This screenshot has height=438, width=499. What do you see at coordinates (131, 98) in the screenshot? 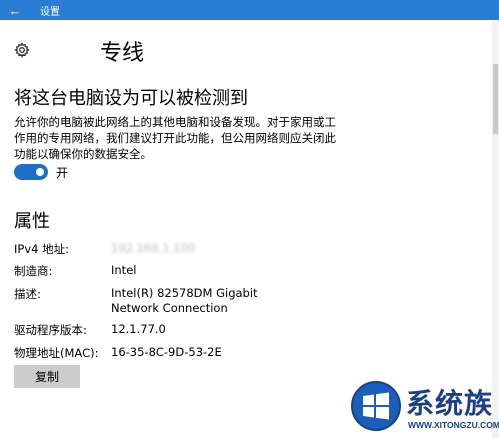
I see `discoverable-heading: 将这台电脑设为可以被检测到` at bounding box center [131, 98].